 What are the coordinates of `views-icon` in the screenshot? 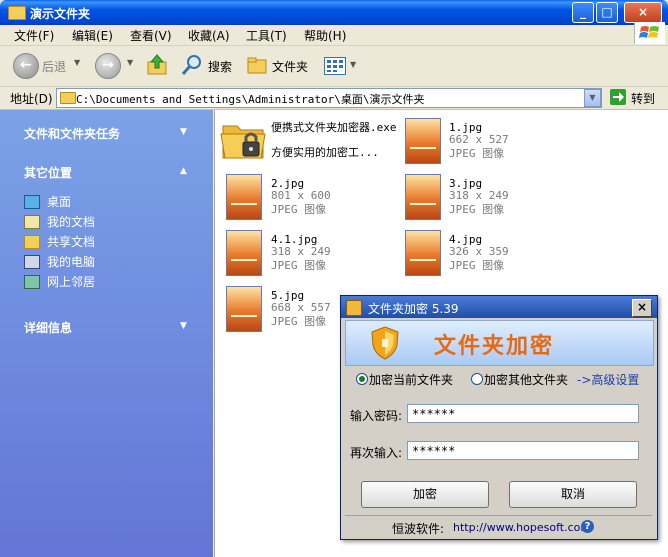 It's located at (335, 66).